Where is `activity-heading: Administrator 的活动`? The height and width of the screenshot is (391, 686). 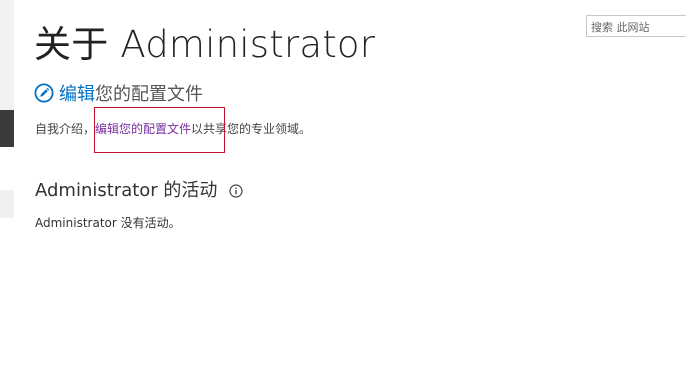 activity-heading: Administrator 的活动 is located at coordinates (139, 189).